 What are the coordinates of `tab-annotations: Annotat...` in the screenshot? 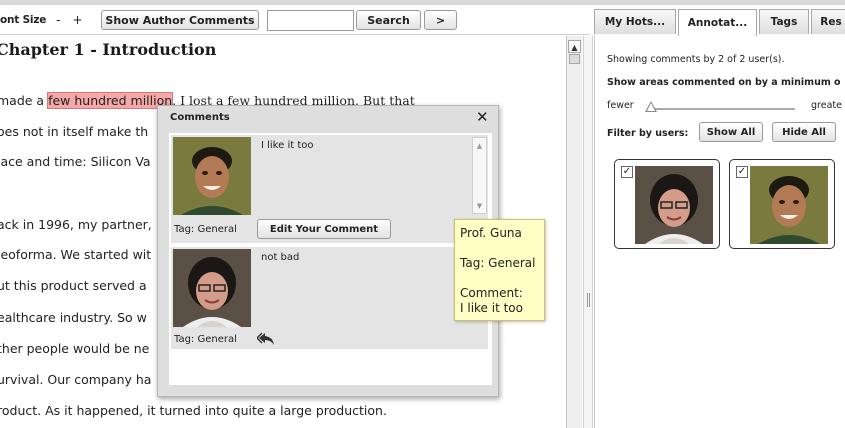 It's located at (717, 22).